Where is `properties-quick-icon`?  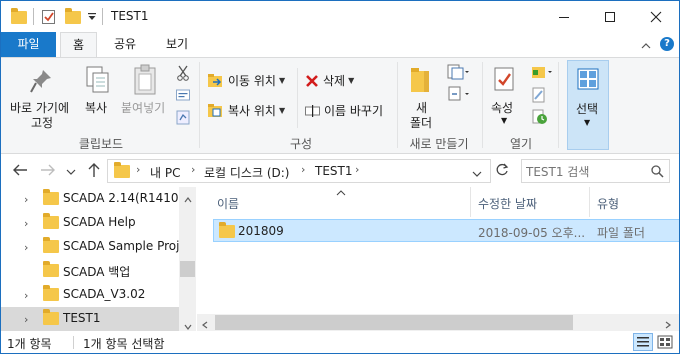
properties-quick-icon is located at coordinates (49, 17).